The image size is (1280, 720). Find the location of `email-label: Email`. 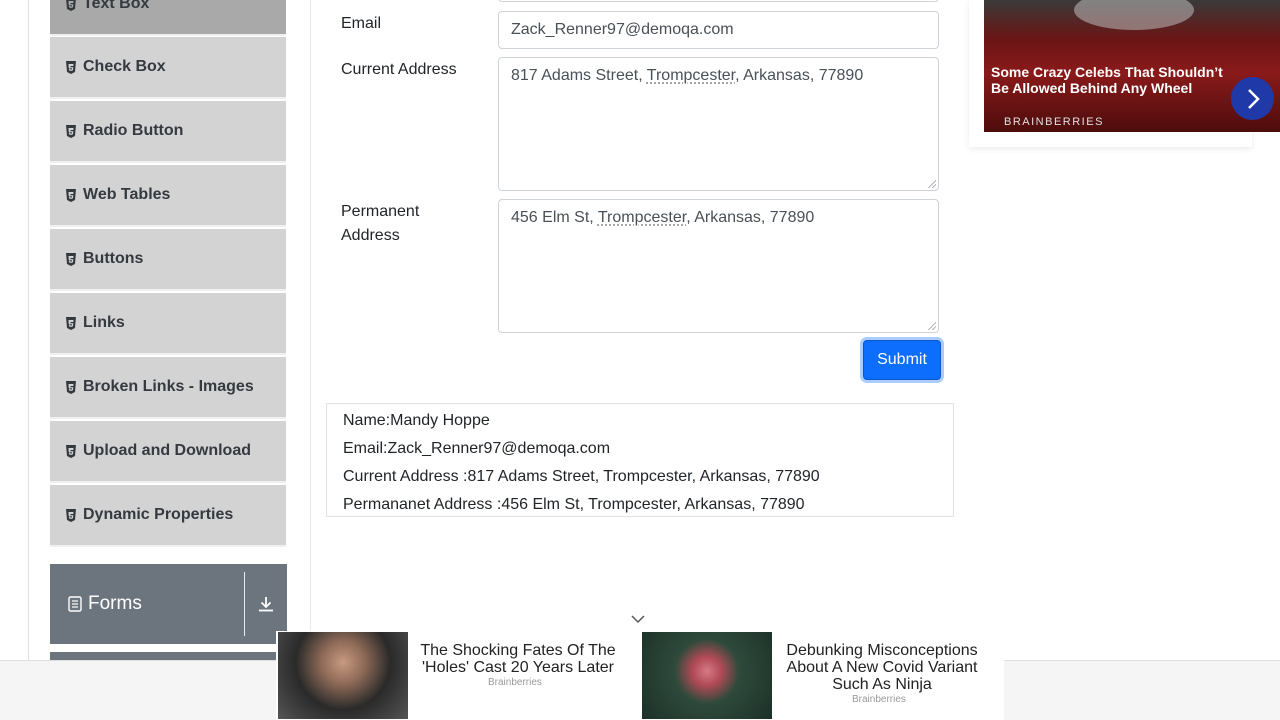

email-label: Email is located at coordinates (361, 23).